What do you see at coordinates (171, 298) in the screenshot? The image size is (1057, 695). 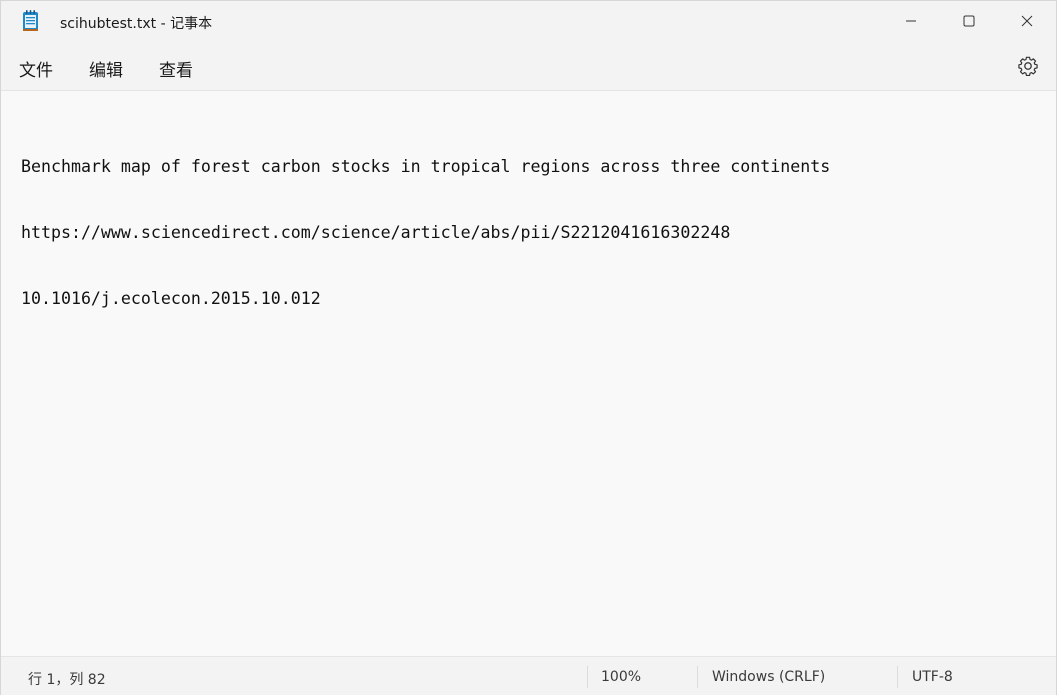 I see `editor-line: 10.1016/j.ecolecon.2015.10.012` at bounding box center [171, 298].